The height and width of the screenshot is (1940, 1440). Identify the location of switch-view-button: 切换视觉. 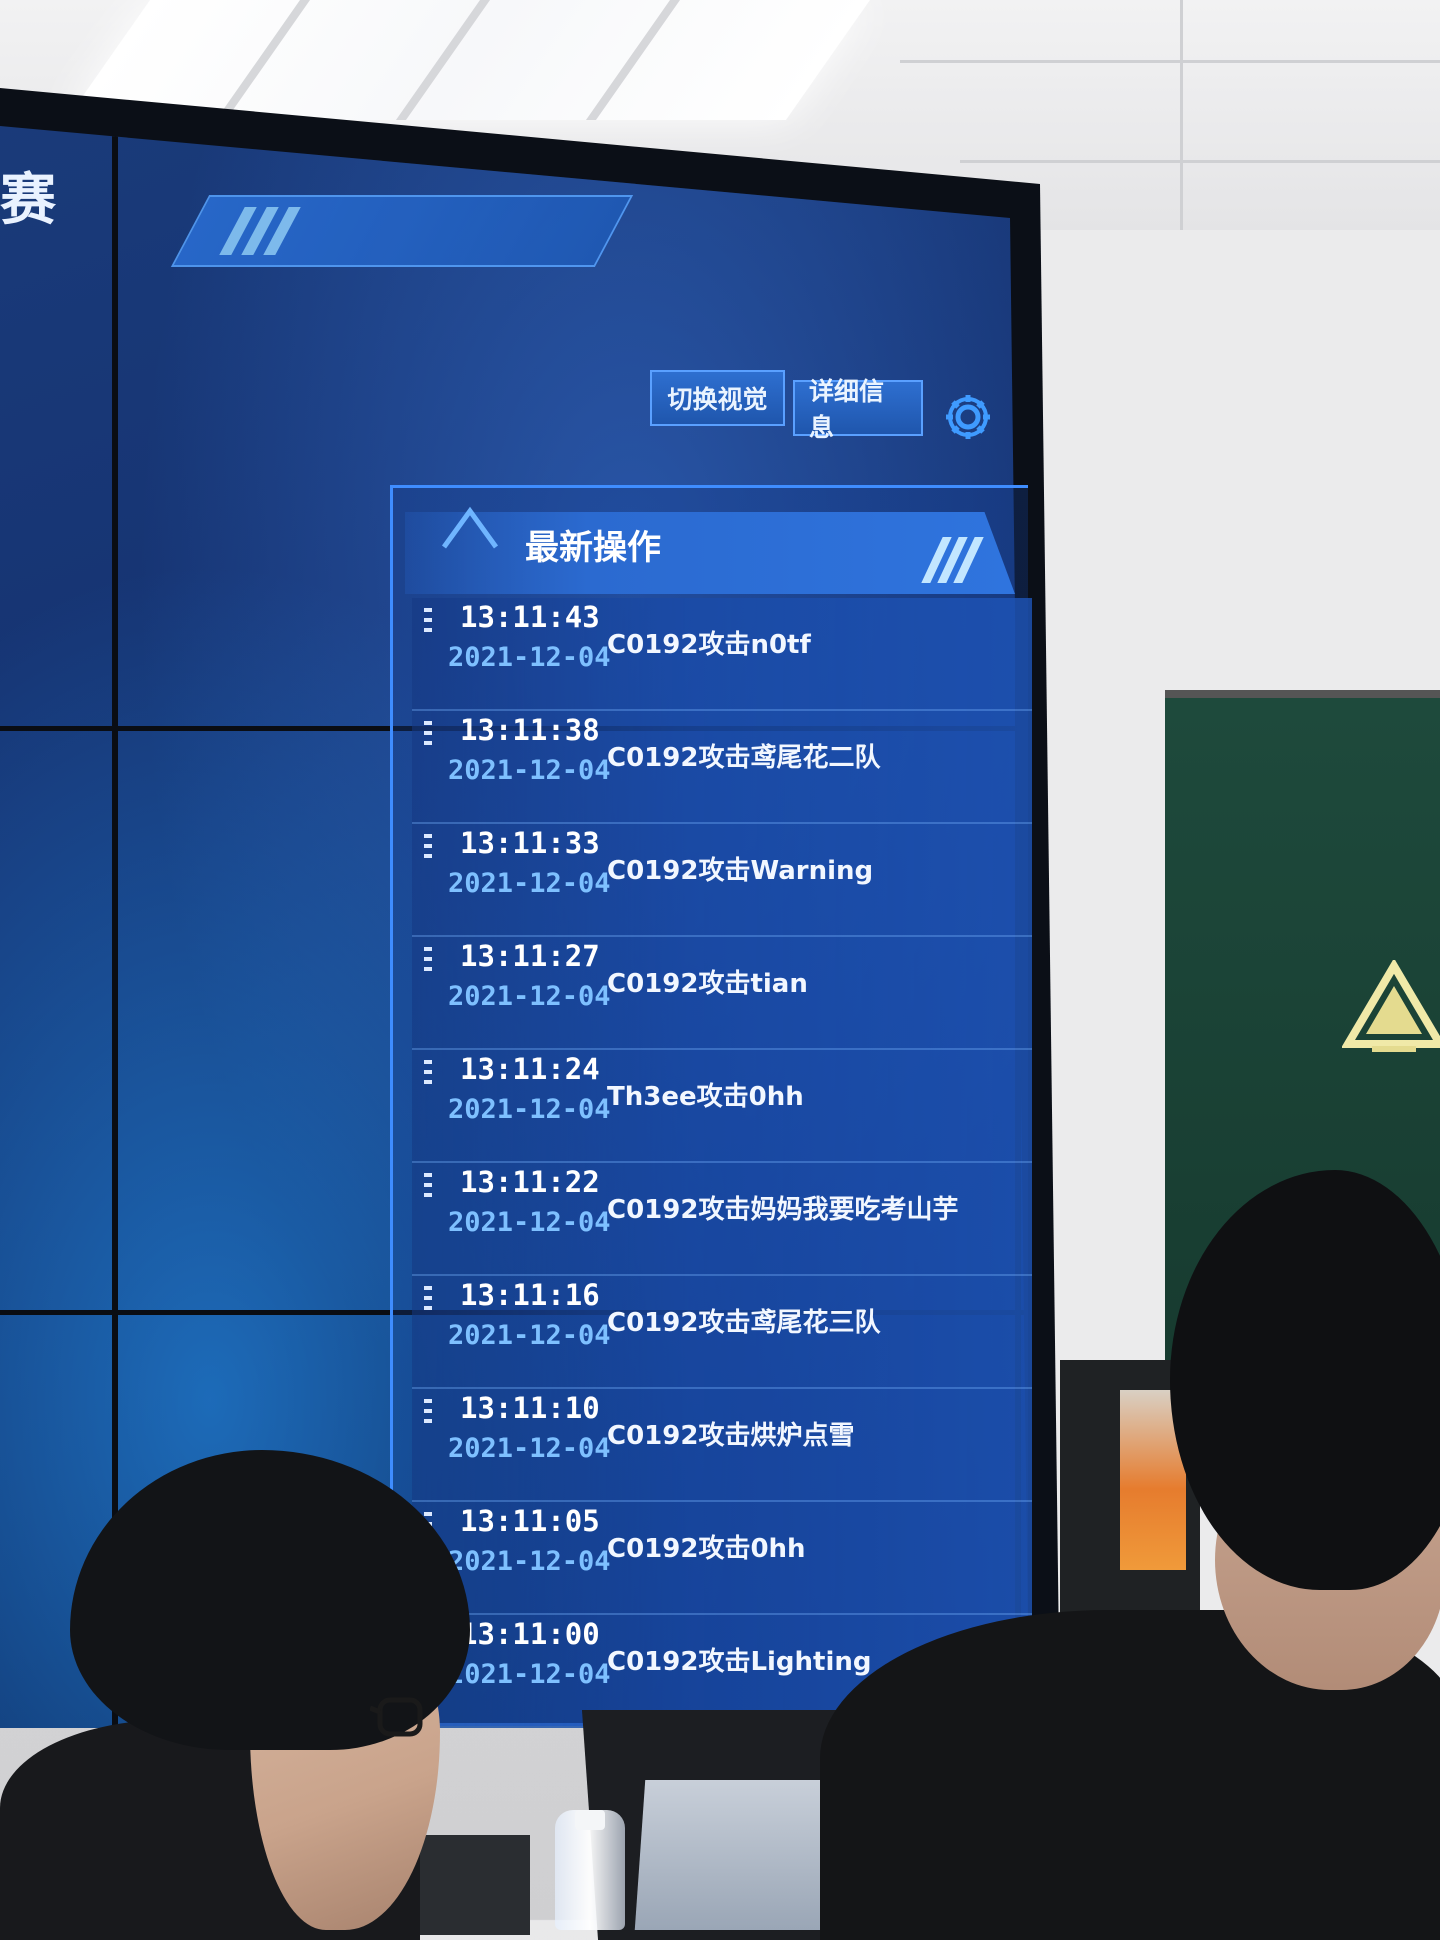
(717, 398).